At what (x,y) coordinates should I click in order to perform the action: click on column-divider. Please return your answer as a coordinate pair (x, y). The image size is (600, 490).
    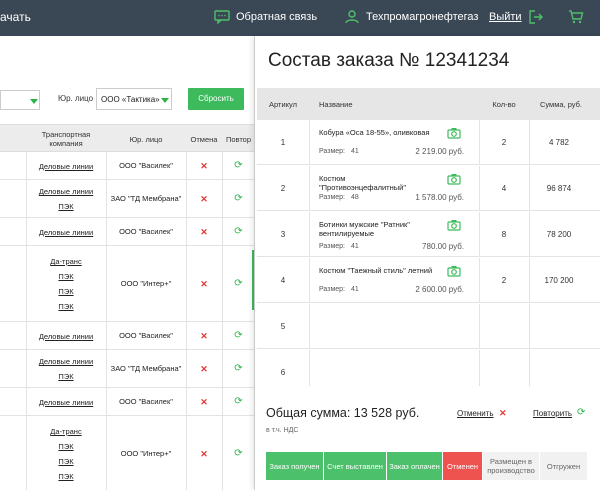
    Looking at the image, I should click on (309, 188).